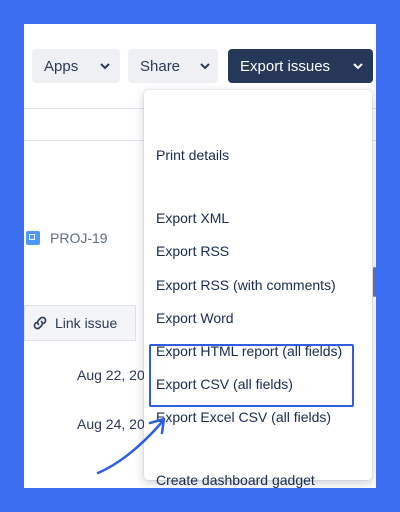 Image resolution: width=400 pixels, height=512 pixels. I want to click on menu-item-export-excel-csv: Export Excel CSV (all fields), so click(243, 417).